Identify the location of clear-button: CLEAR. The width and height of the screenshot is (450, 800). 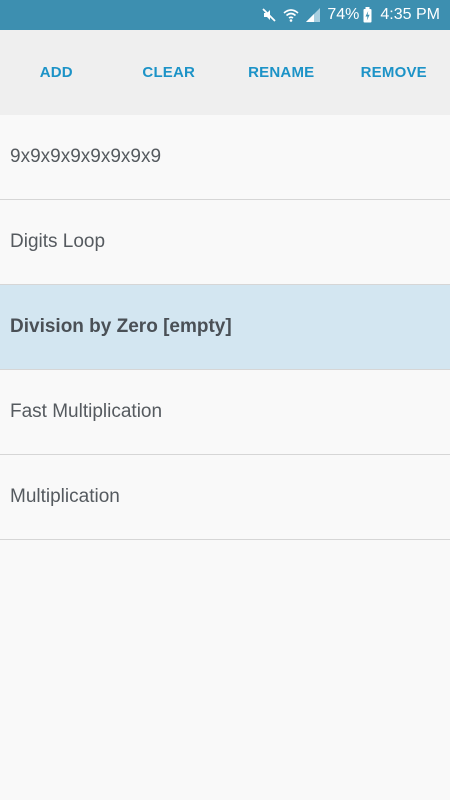
(169, 72).